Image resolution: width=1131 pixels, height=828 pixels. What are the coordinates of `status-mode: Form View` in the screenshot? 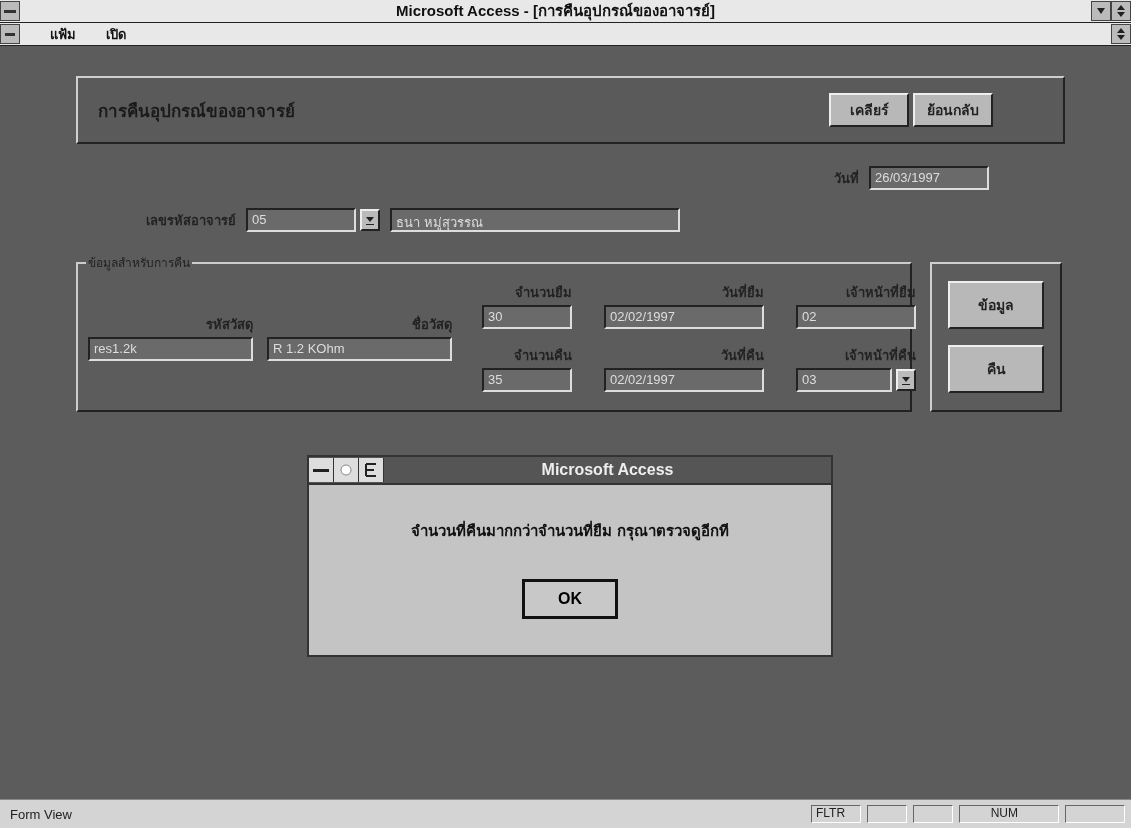 It's located at (41, 814).